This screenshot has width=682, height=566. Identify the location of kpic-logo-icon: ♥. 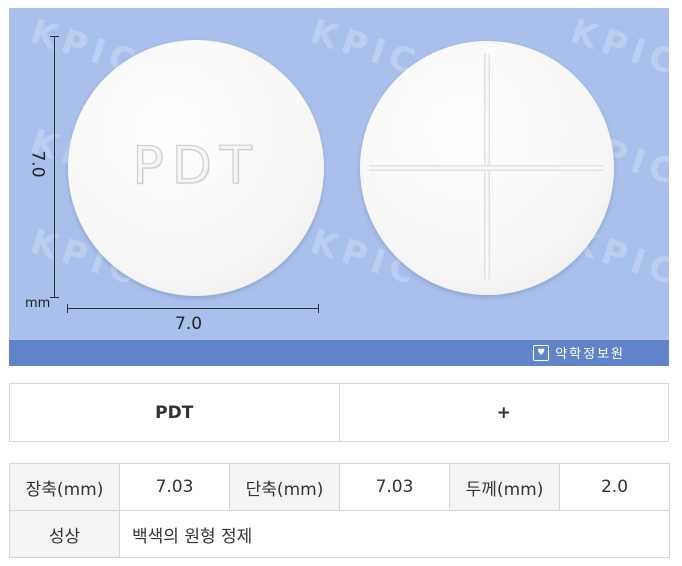
(541, 352).